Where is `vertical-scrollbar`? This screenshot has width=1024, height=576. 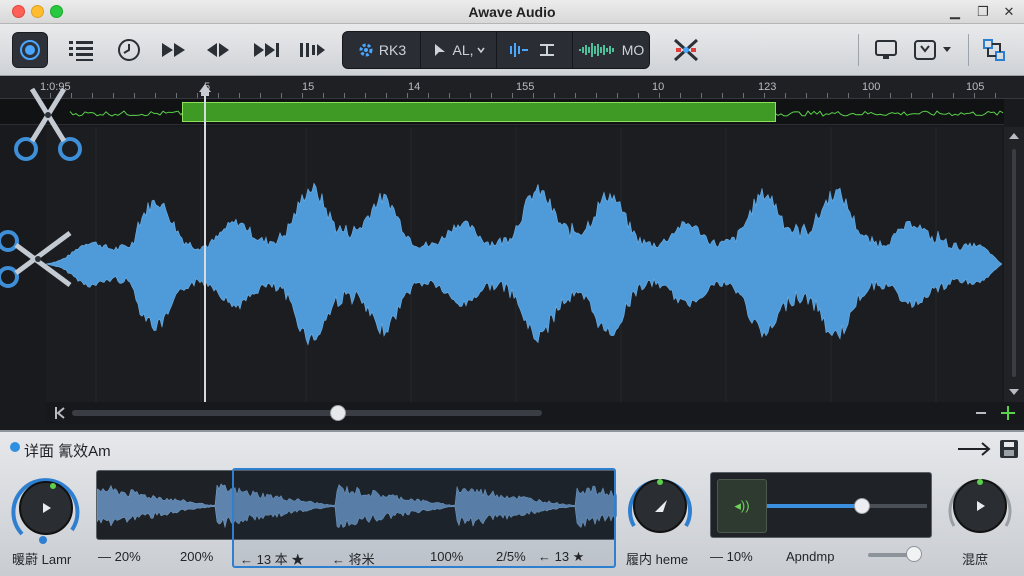 vertical-scrollbar is located at coordinates (1014, 264).